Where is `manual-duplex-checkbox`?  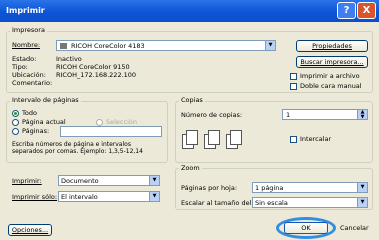 manual-duplex-checkbox is located at coordinates (293, 86).